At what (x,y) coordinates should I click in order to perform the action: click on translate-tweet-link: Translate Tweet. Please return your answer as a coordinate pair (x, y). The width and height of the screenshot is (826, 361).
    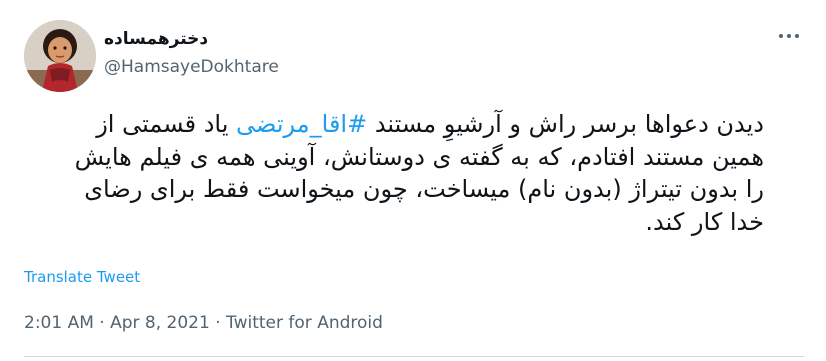
    Looking at the image, I should click on (82, 277).